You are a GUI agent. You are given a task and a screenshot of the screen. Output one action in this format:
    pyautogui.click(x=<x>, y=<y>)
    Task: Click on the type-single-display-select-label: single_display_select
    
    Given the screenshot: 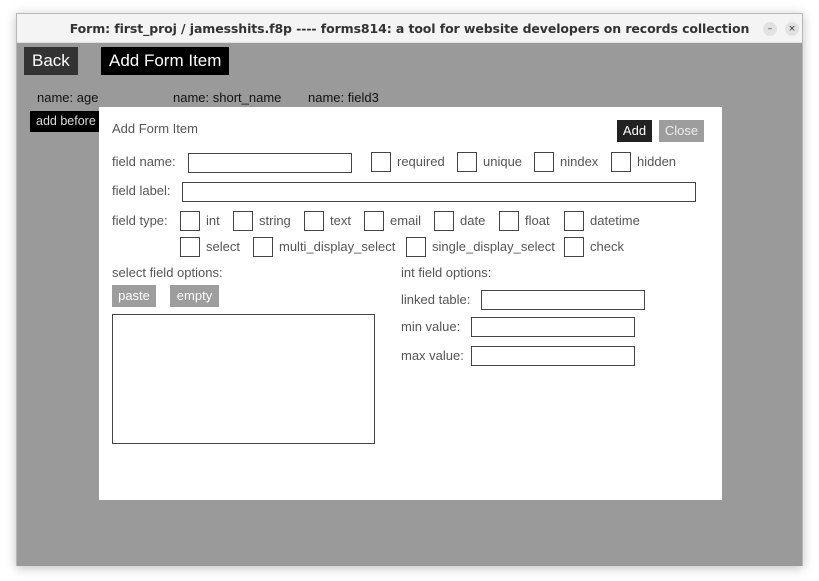 What is the action you would take?
    pyautogui.click(x=493, y=246)
    